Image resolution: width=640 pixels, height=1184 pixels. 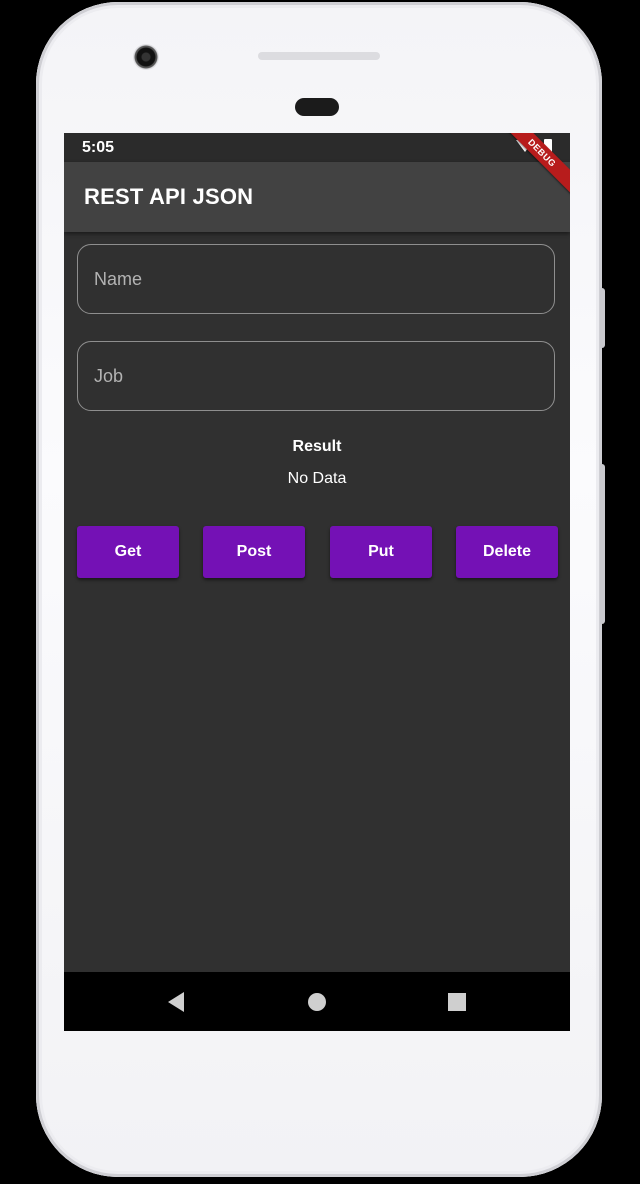 I want to click on job-field, so click(x=316, y=376).